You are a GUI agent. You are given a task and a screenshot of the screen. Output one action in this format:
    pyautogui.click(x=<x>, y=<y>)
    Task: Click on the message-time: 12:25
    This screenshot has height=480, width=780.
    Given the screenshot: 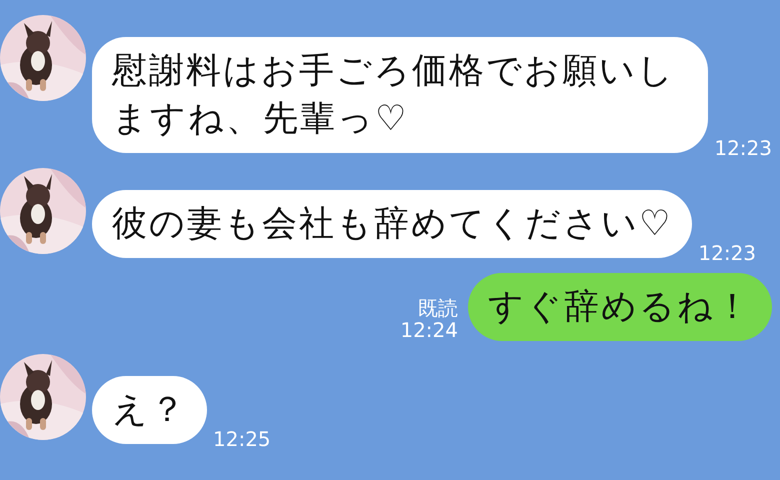 What is the action you would take?
    pyautogui.click(x=242, y=439)
    